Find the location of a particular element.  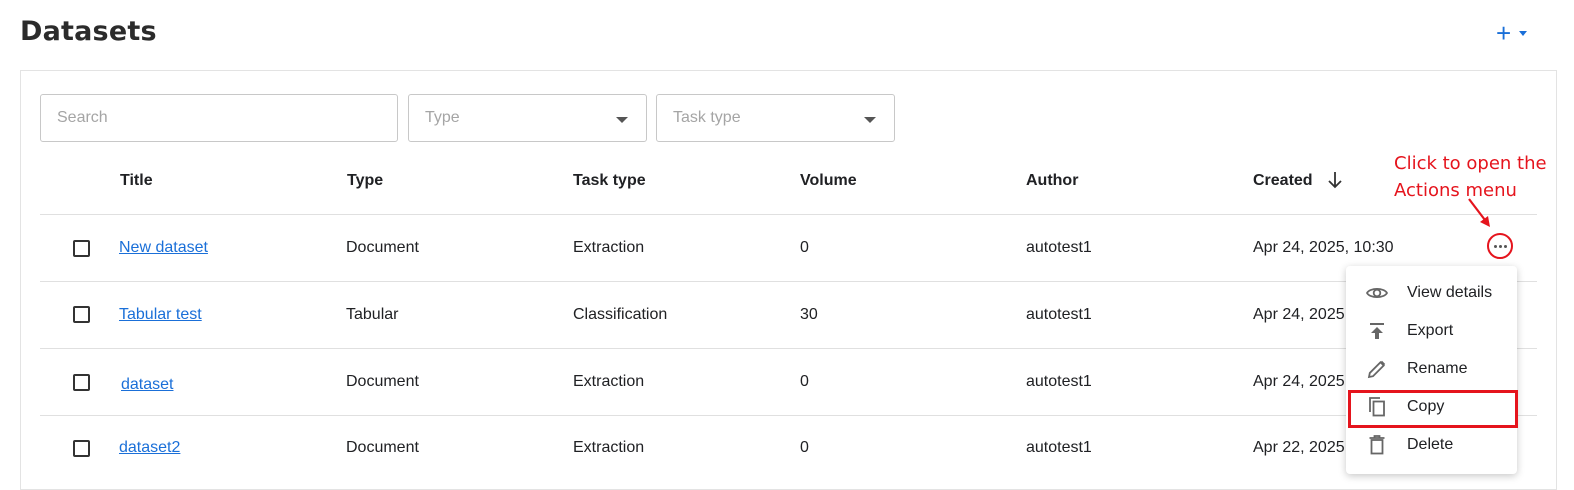

column-header-title: Title is located at coordinates (136, 181).